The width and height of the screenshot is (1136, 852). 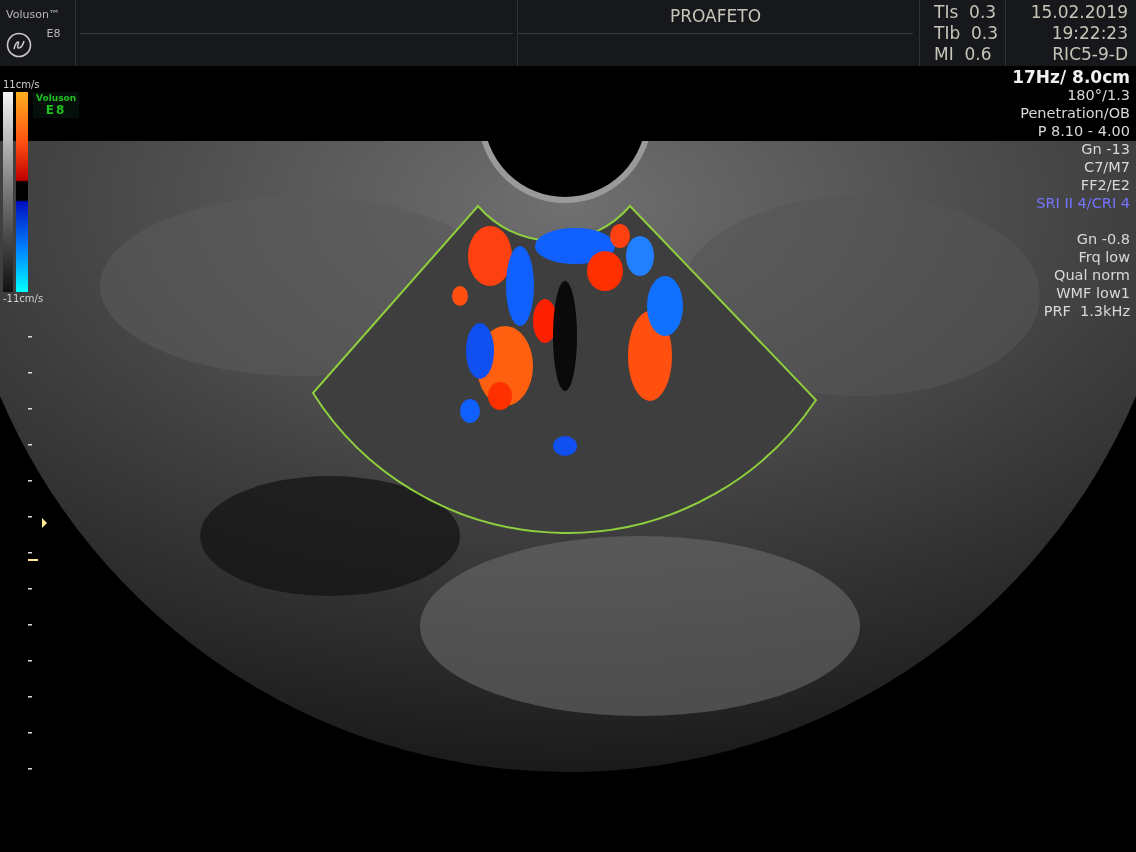 I want to click on logo-icon, so click(x=19, y=45).